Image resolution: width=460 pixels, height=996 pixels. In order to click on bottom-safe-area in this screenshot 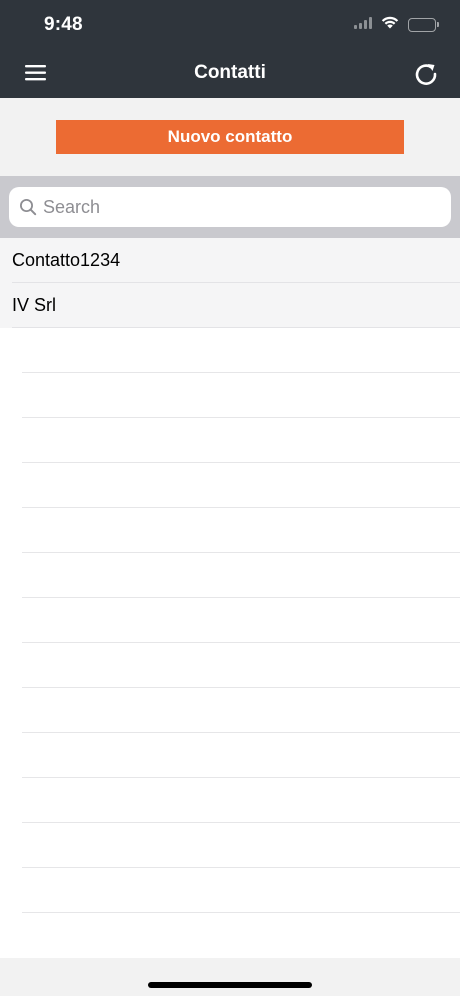, I will do `click(230, 977)`.